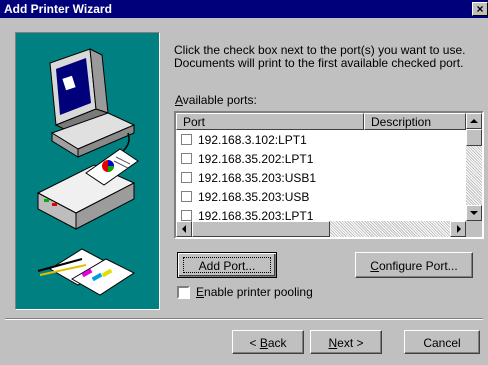  I want to click on scroll-down-icon, so click(474, 213).